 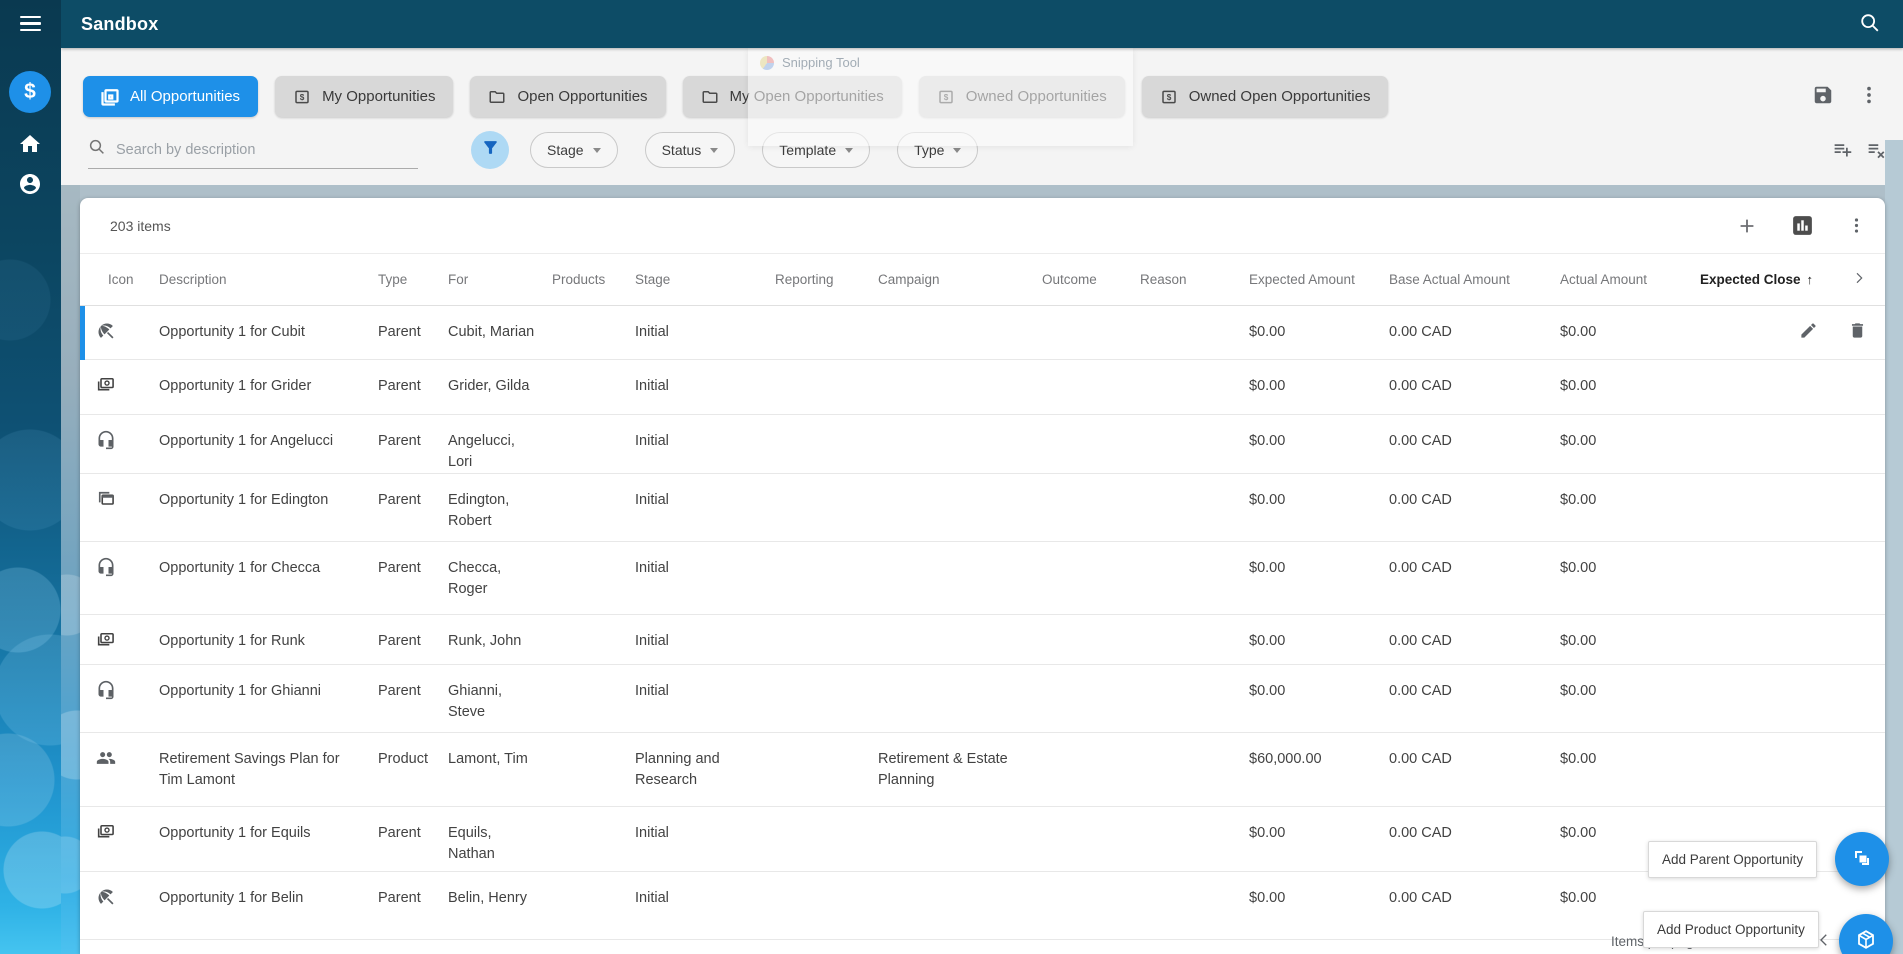 What do you see at coordinates (1857, 330) in the screenshot?
I see `delete-icon` at bounding box center [1857, 330].